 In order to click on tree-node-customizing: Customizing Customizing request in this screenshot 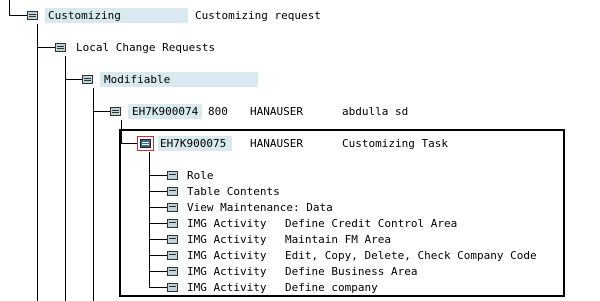, I will do `click(197, 16)`.